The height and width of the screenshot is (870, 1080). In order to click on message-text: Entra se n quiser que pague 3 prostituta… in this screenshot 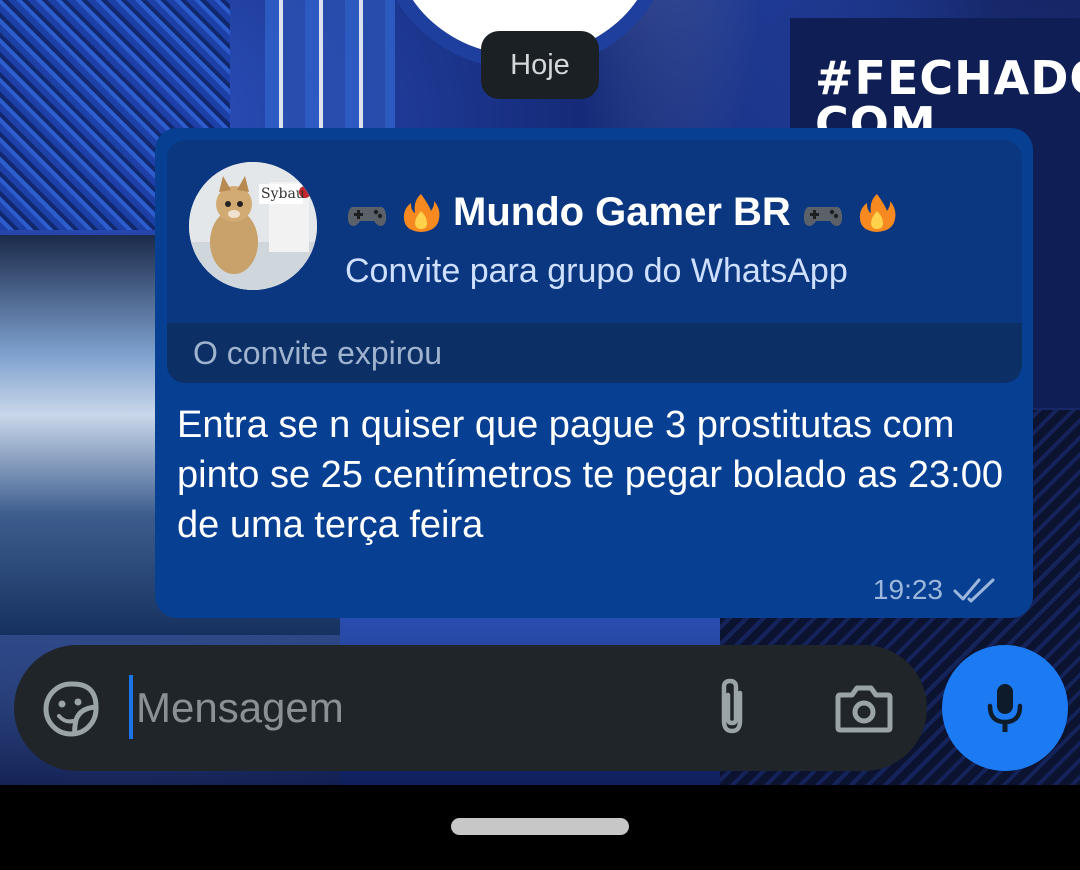, I will do `click(590, 475)`.